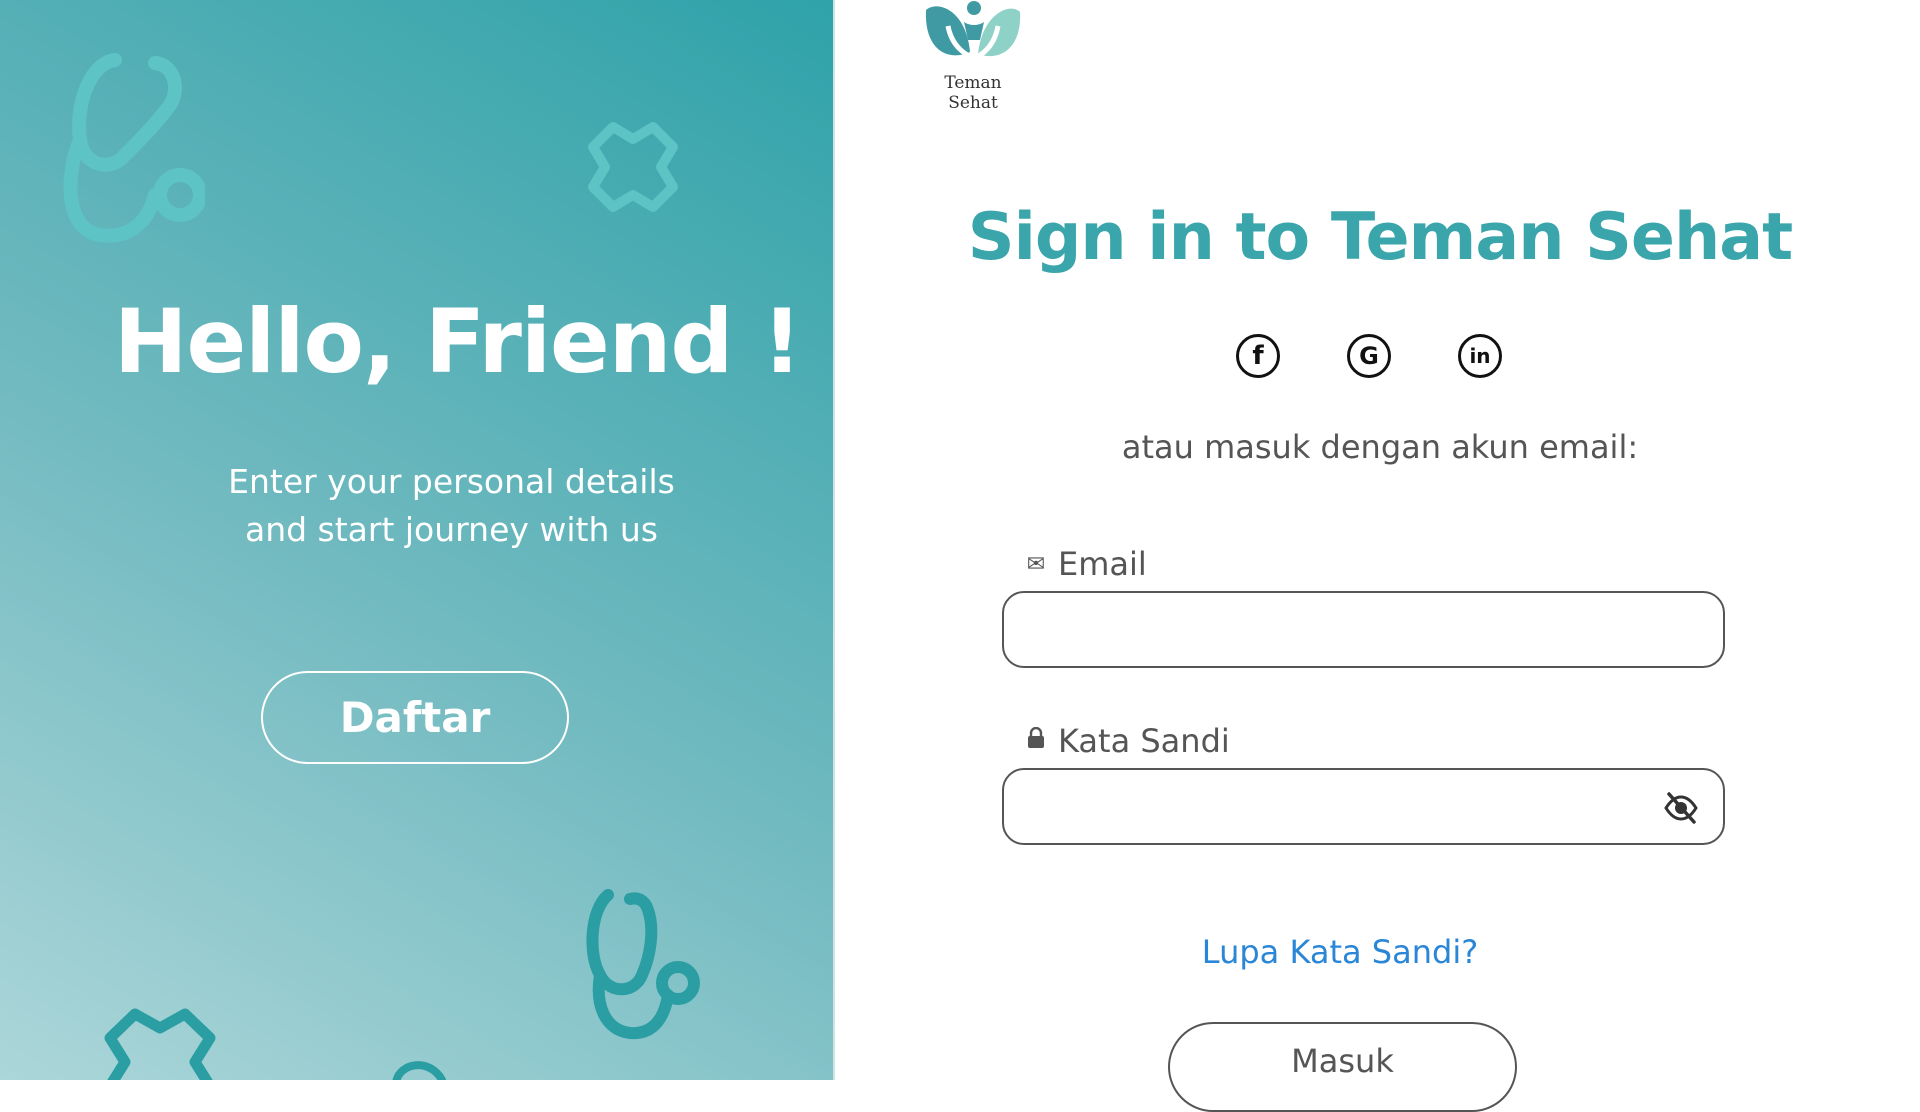  Describe the element at coordinates (1102, 564) in the screenshot. I see `email-label-text: Email` at that location.